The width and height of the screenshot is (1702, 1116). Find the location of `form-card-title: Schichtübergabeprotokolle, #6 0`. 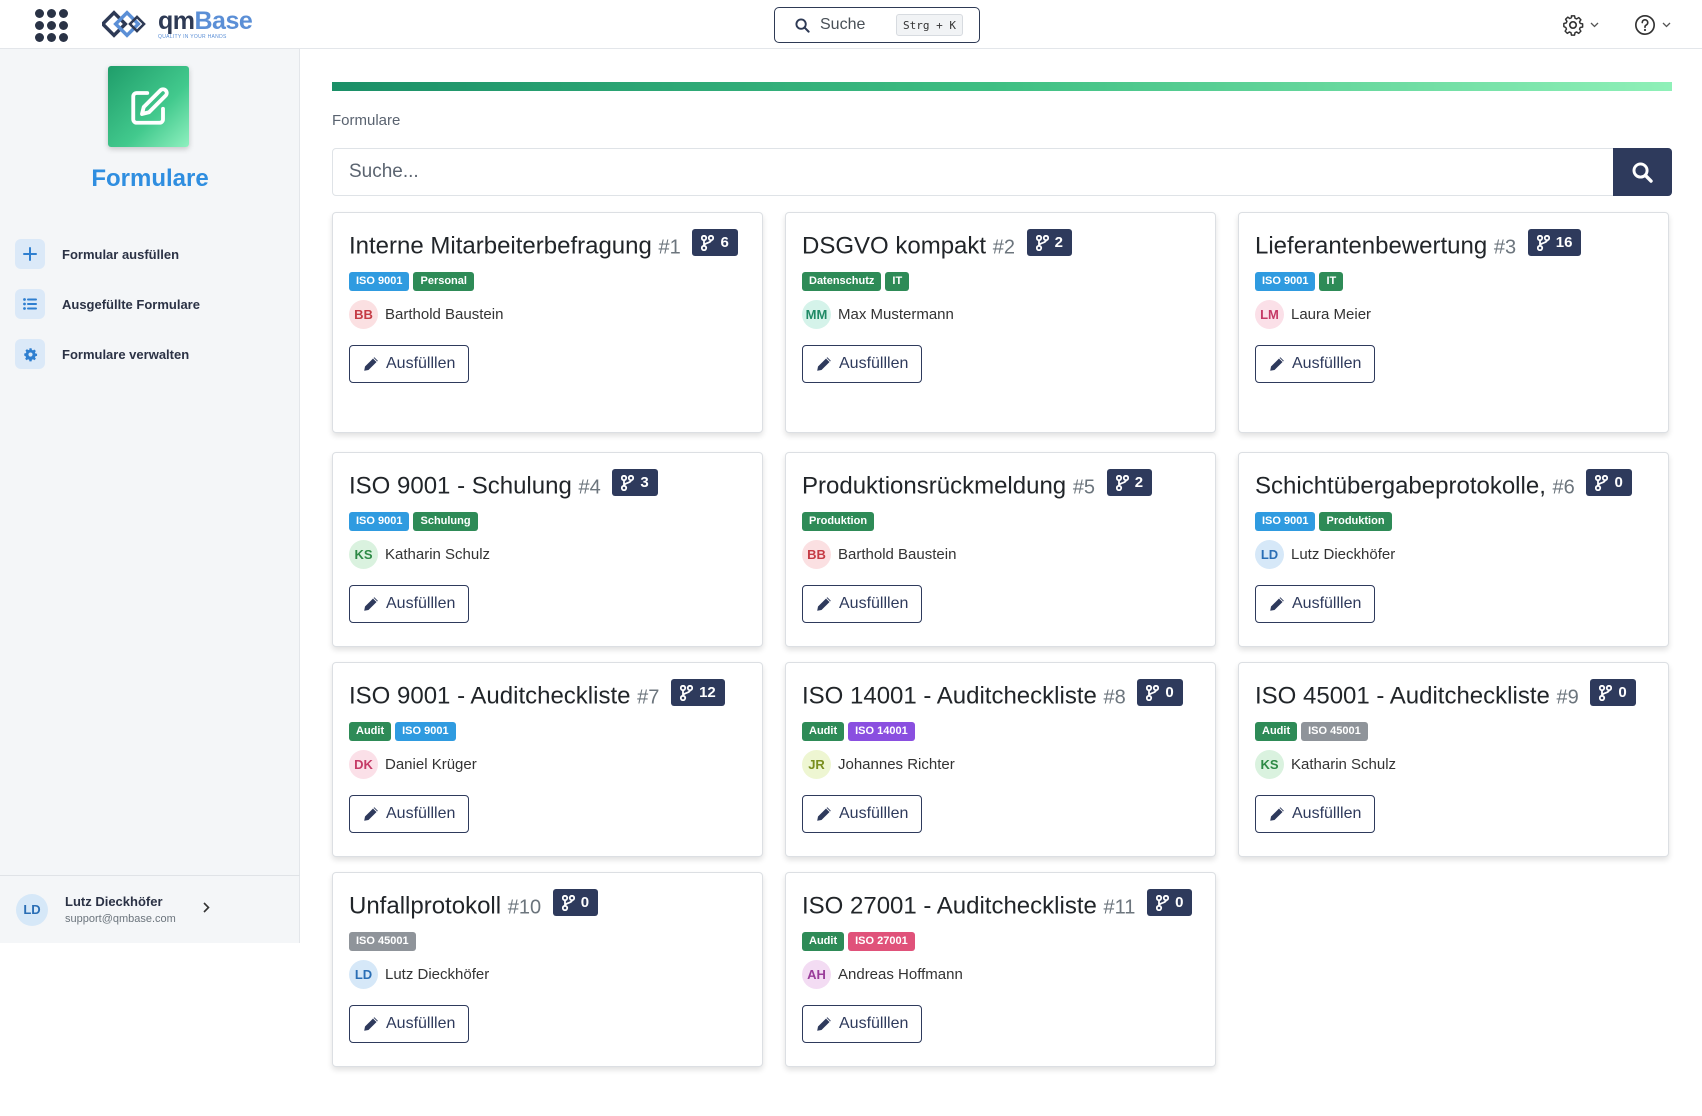

form-card-title: Schichtübergabeprotokolle, #6 0 is located at coordinates (1453, 486).